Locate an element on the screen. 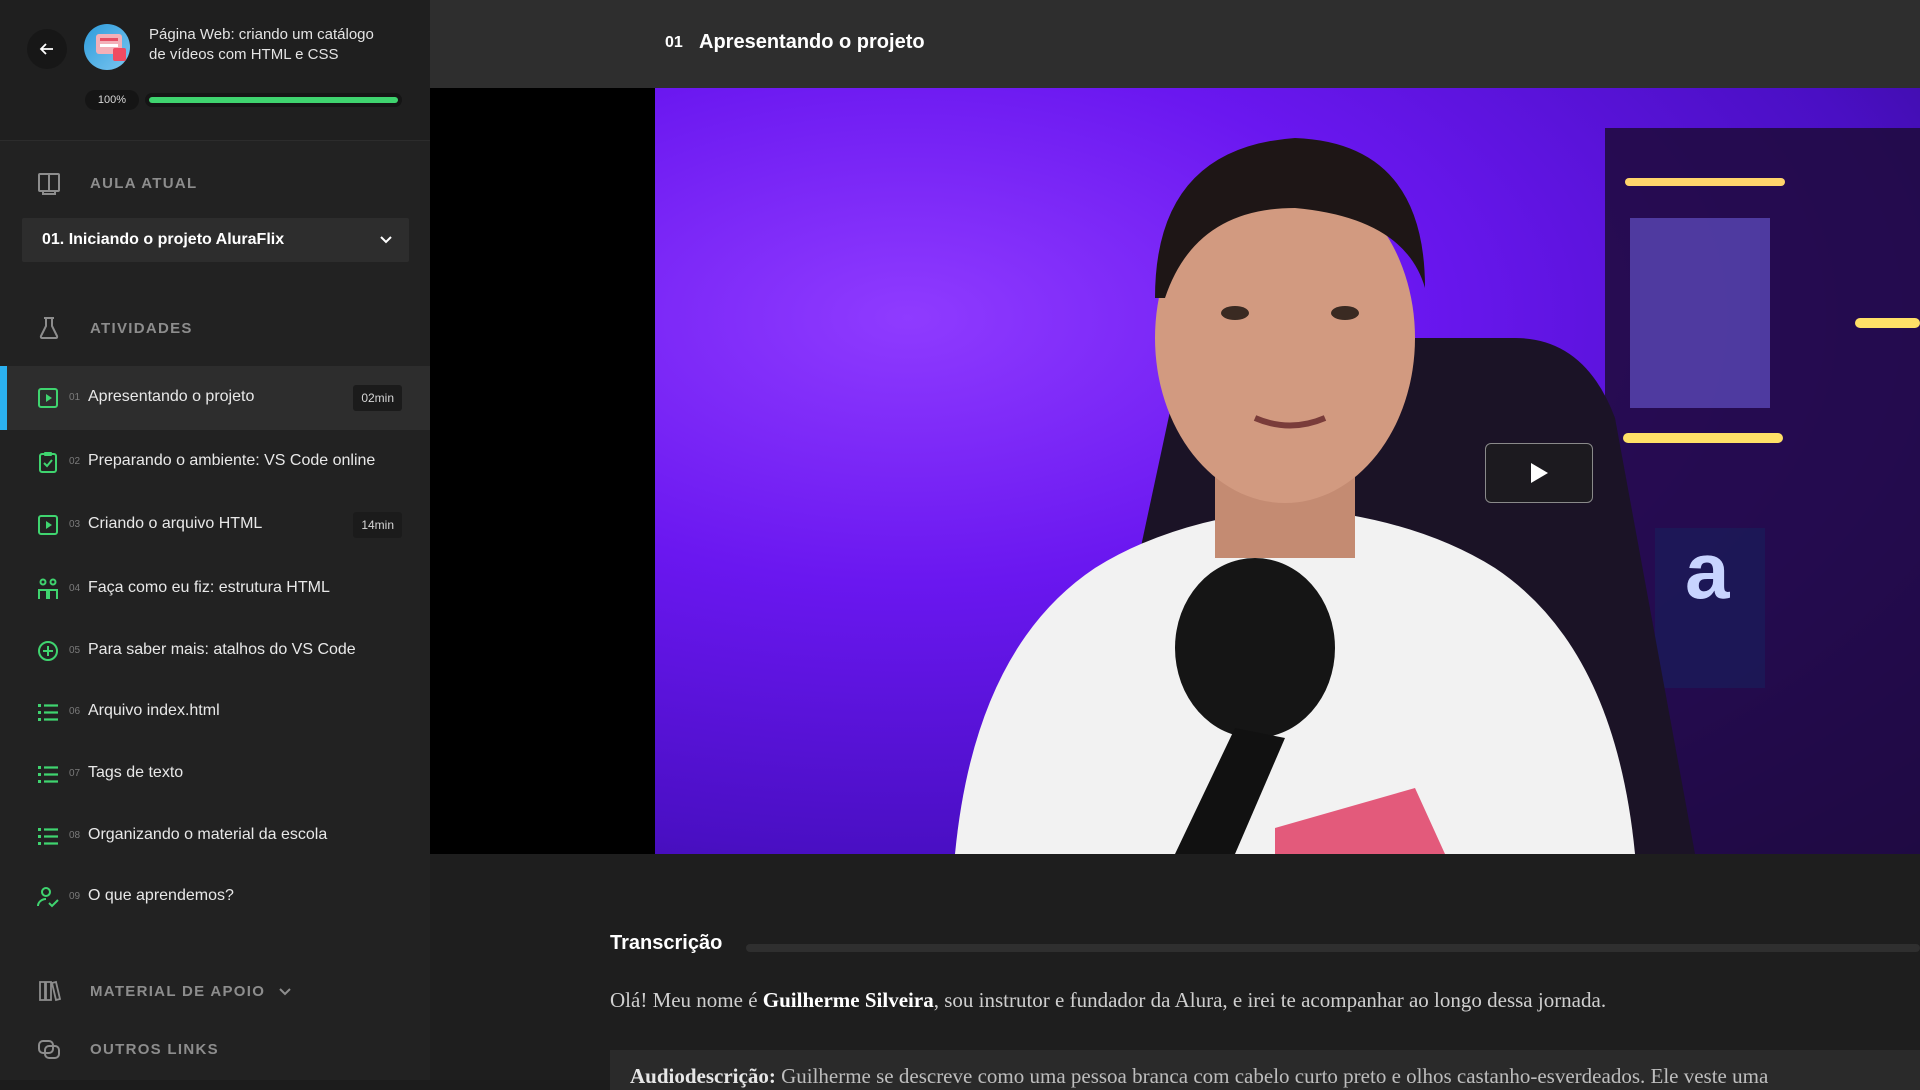 The height and width of the screenshot is (1090, 1920). svg-text: a is located at coordinates (1707, 570).